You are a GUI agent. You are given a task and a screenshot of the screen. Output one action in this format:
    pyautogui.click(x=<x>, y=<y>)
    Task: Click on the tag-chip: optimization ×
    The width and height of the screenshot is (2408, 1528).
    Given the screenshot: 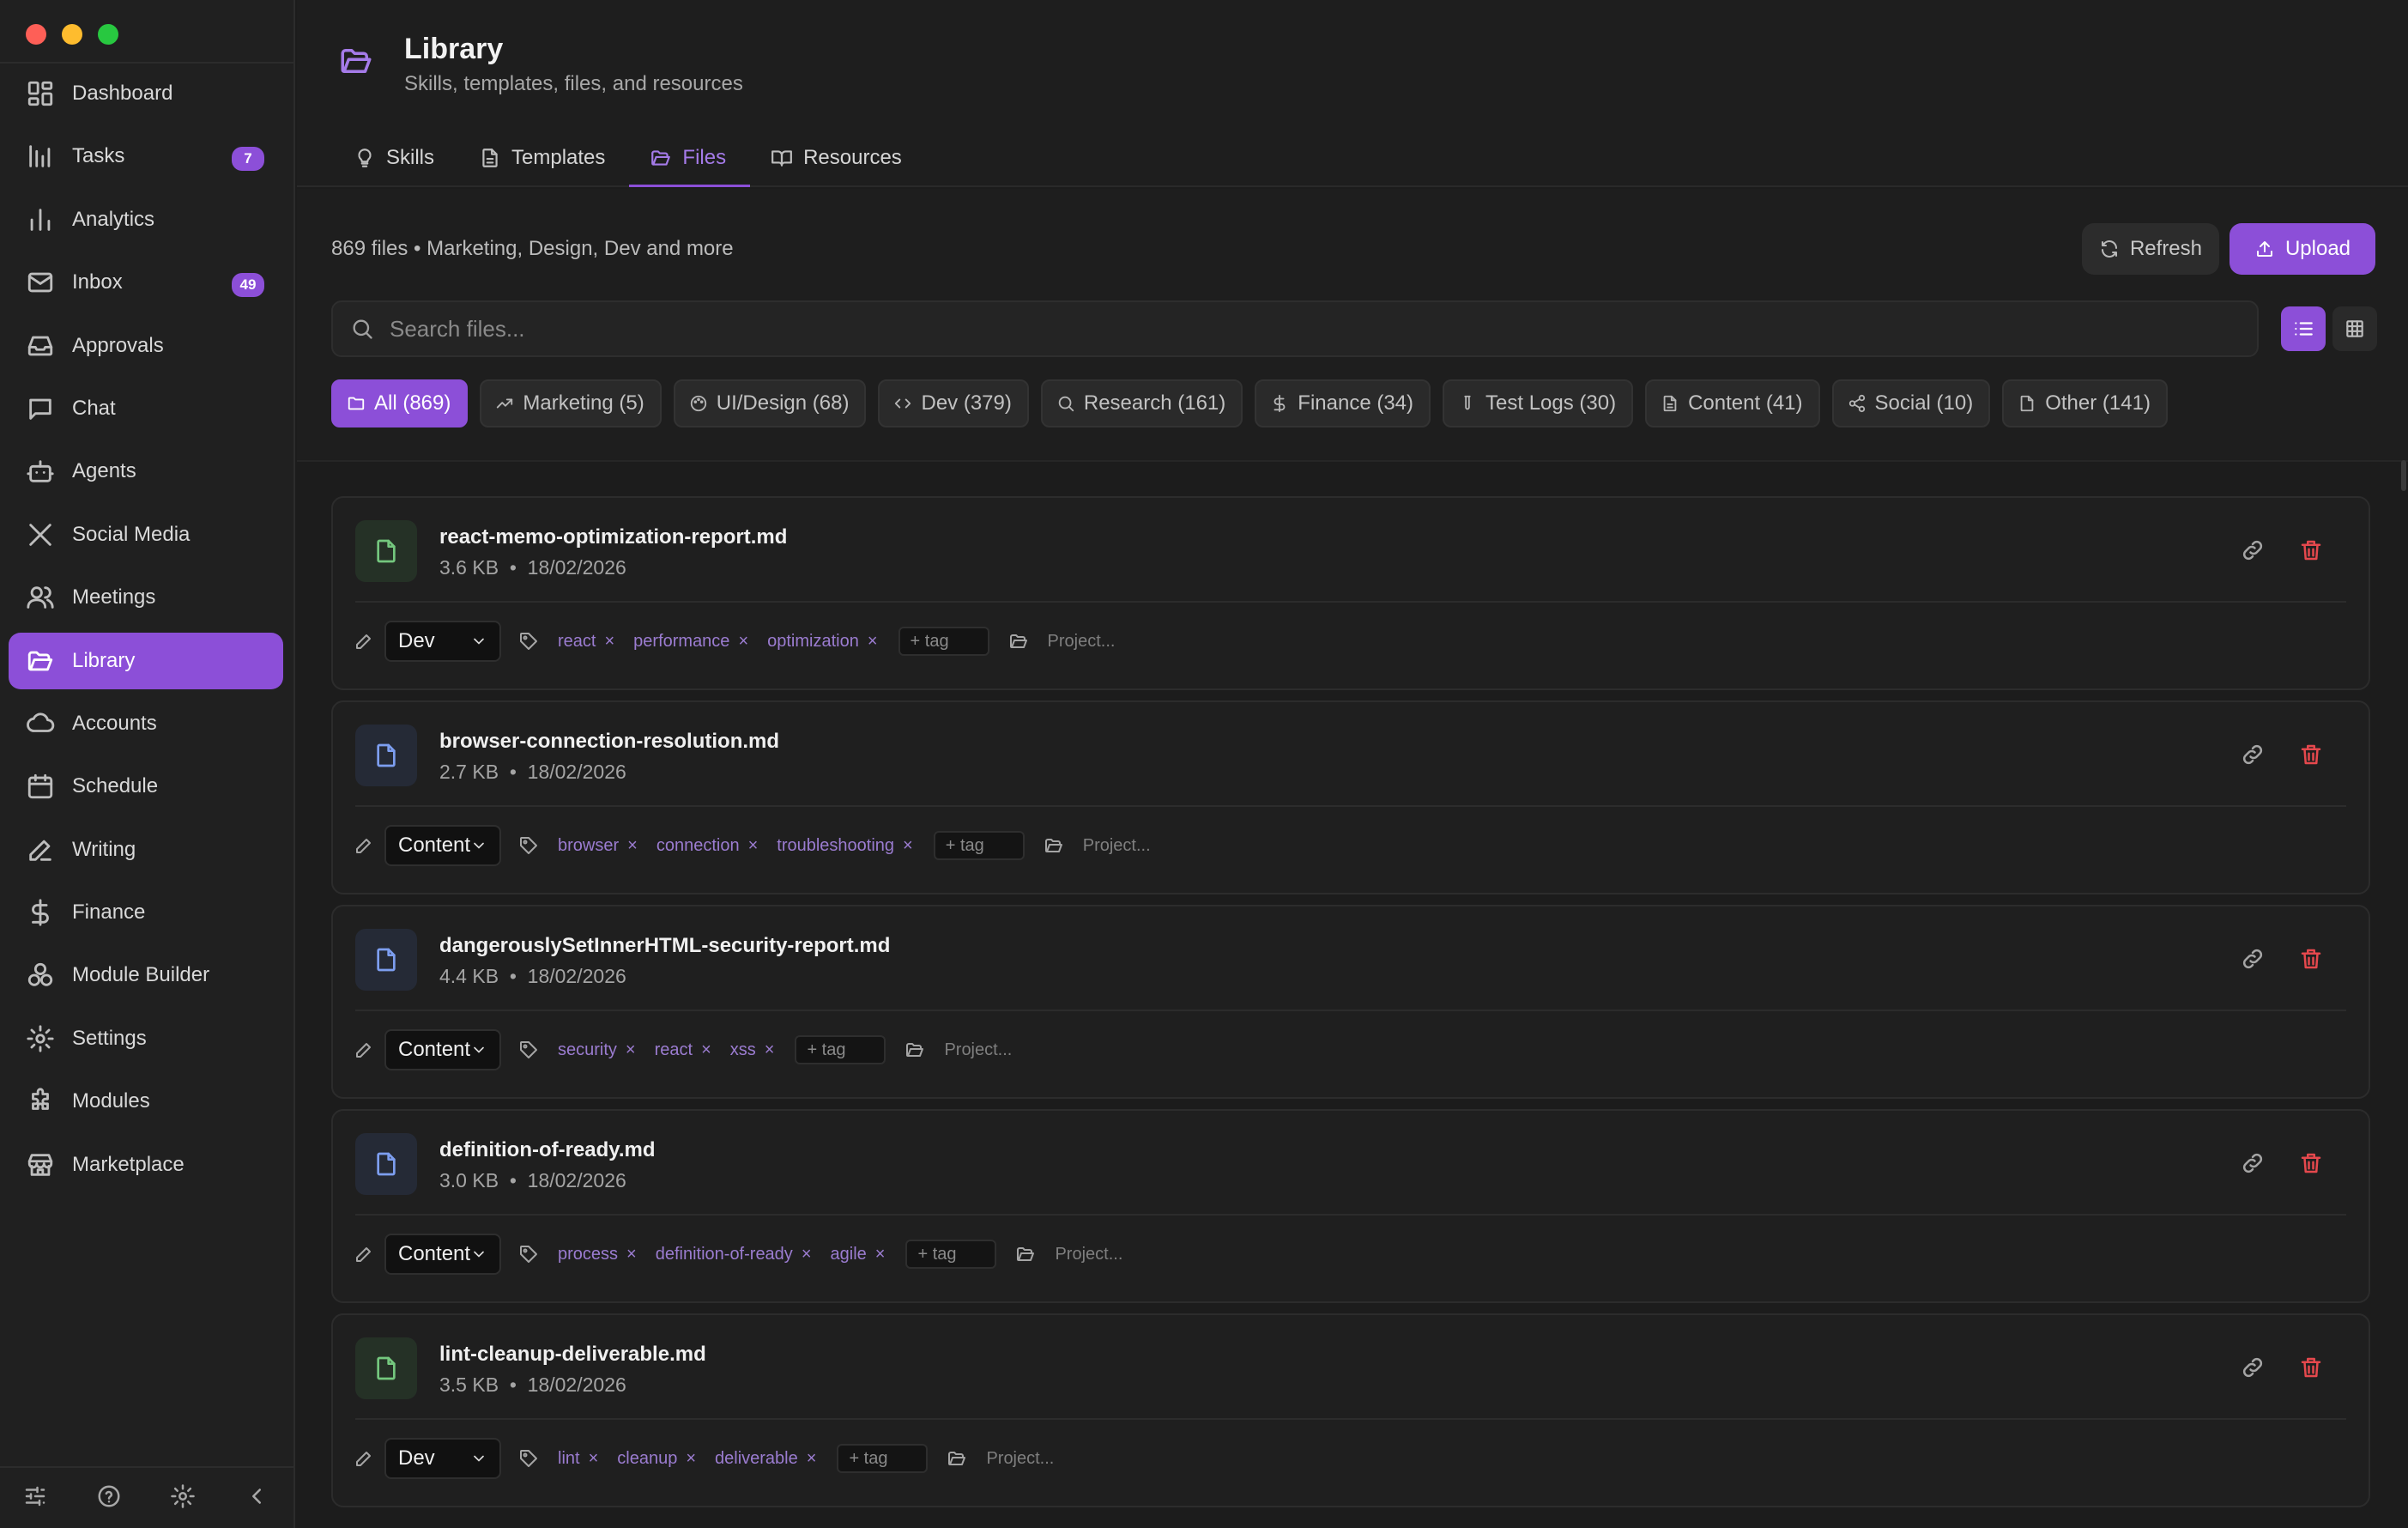 What is the action you would take?
    pyautogui.click(x=822, y=642)
    